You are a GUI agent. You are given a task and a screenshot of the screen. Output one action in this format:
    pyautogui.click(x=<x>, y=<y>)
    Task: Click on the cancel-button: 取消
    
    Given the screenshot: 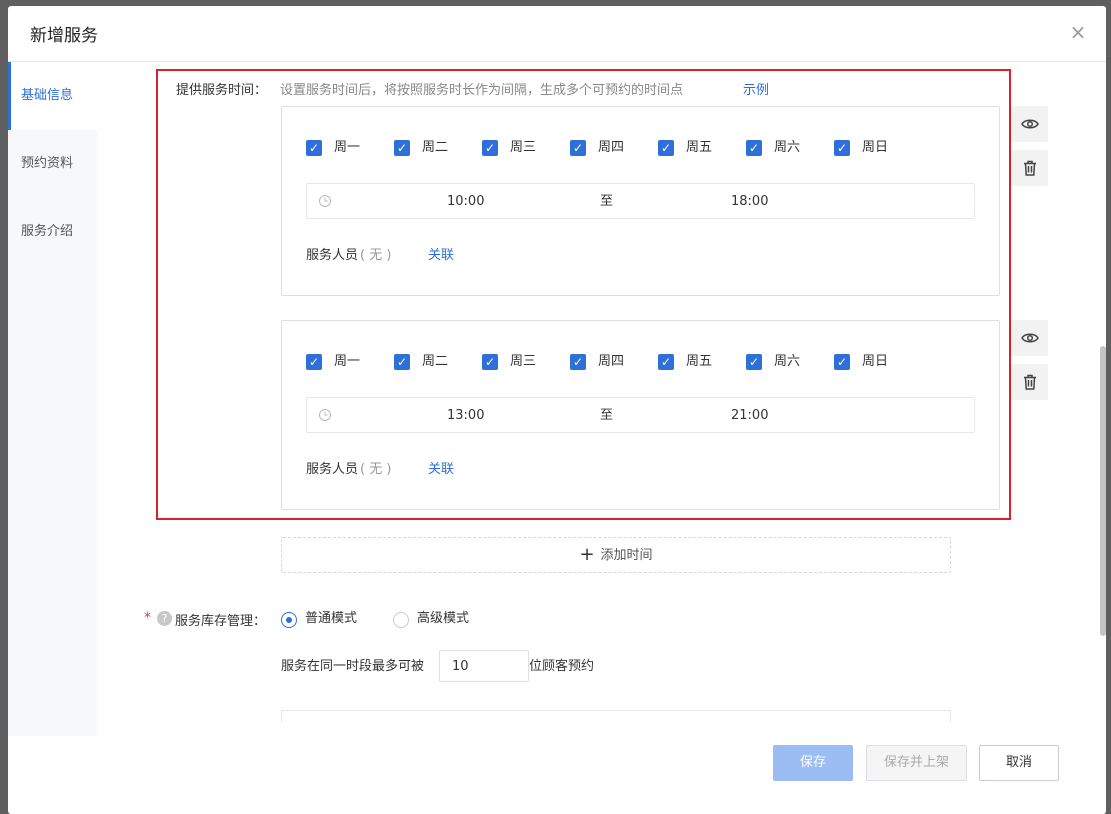 What is the action you would take?
    pyautogui.click(x=1019, y=763)
    